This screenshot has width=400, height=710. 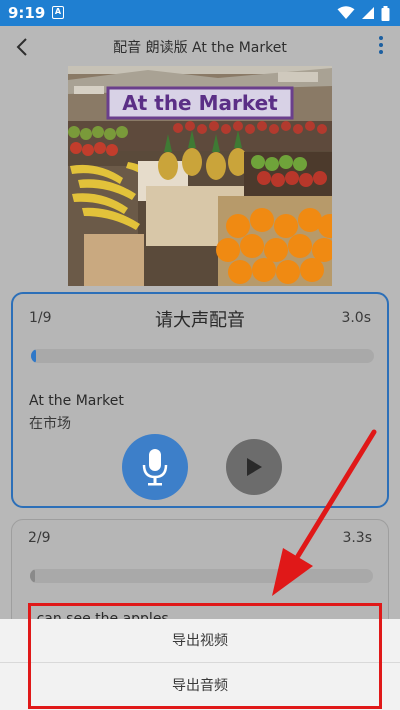 What do you see at coordinates (381, 38) in the screenshot?
I see `more-vertical-icon` at bounding box center [381, 38].